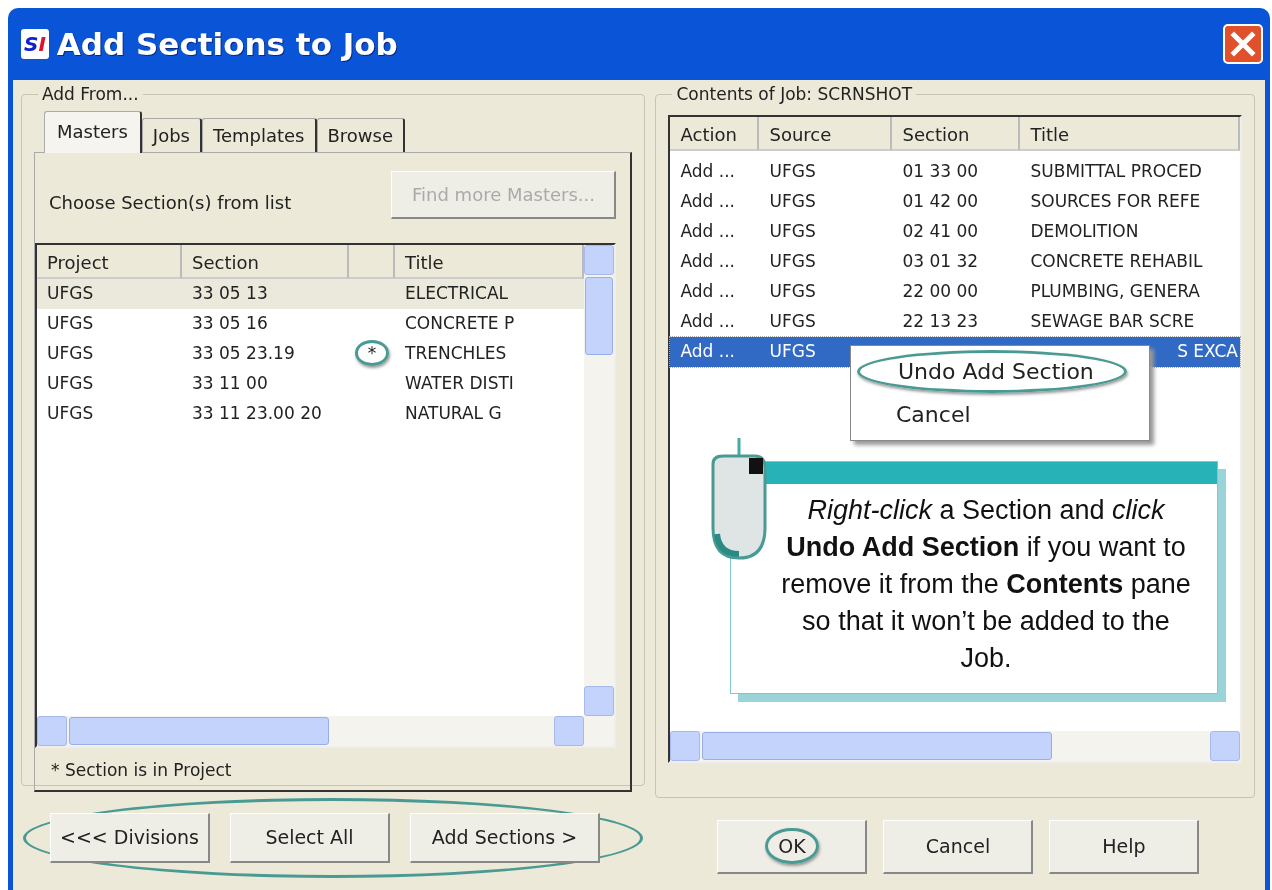 The width and height of the screenshot is (1272, 890). Describe the element at coordinates (171, 135) in the screenshot. I see `tab: Jobs` at that location.